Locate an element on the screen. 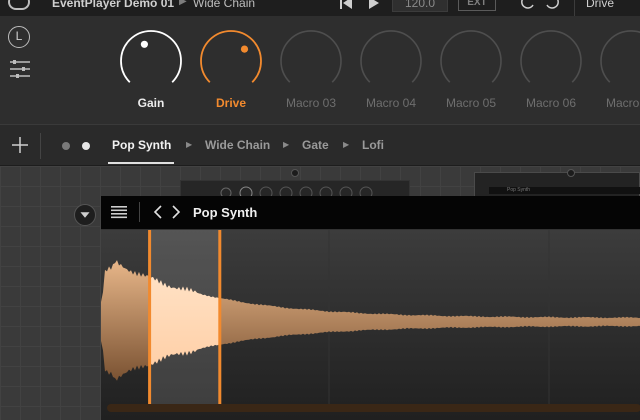 This screenshot has width=640, height=420. collapse-icon is located at coordinates (85, 215).